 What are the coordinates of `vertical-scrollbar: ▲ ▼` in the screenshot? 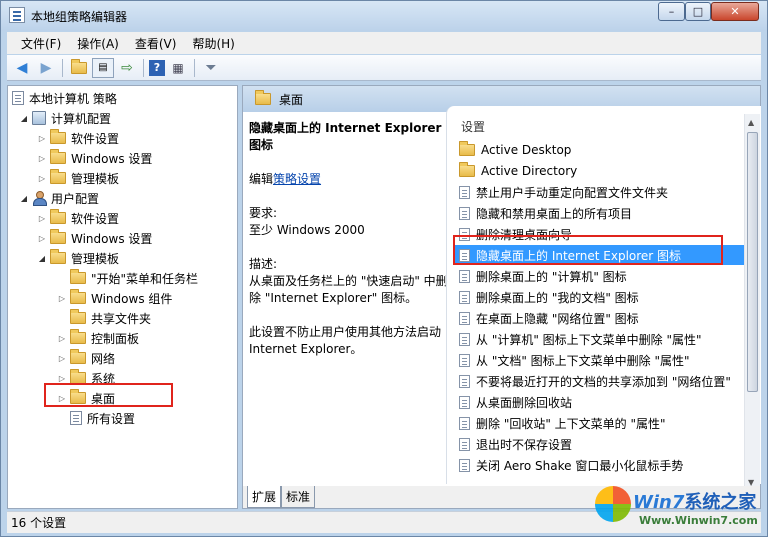 It's located at (752, 303).